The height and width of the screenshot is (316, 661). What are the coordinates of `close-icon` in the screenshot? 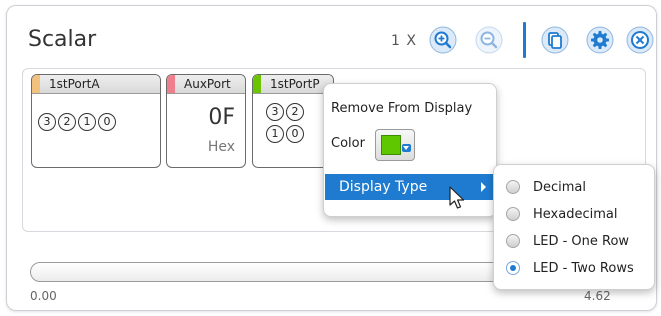 It's located at (640, 40).